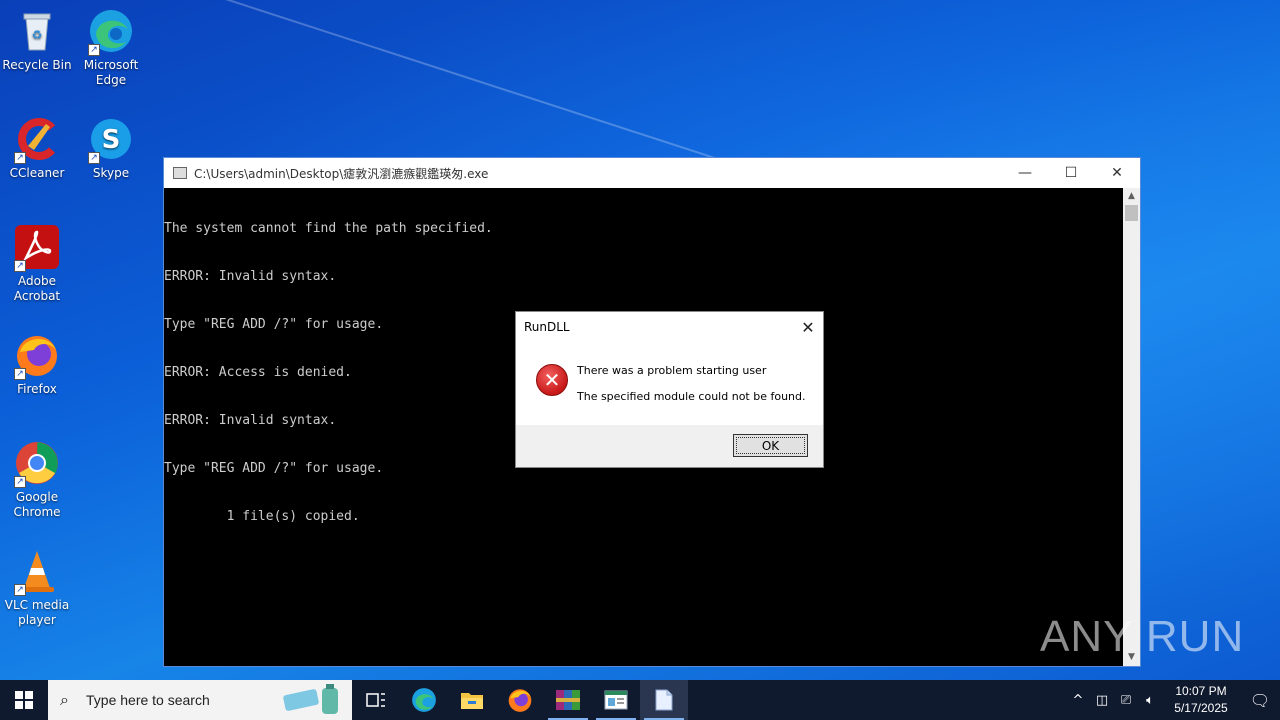 The width and height of the screenshot is (1280, 720). Describe the element at coordinates (111, 173) in the screenshot. I see `desktop-icon-label: Skype` at that location.